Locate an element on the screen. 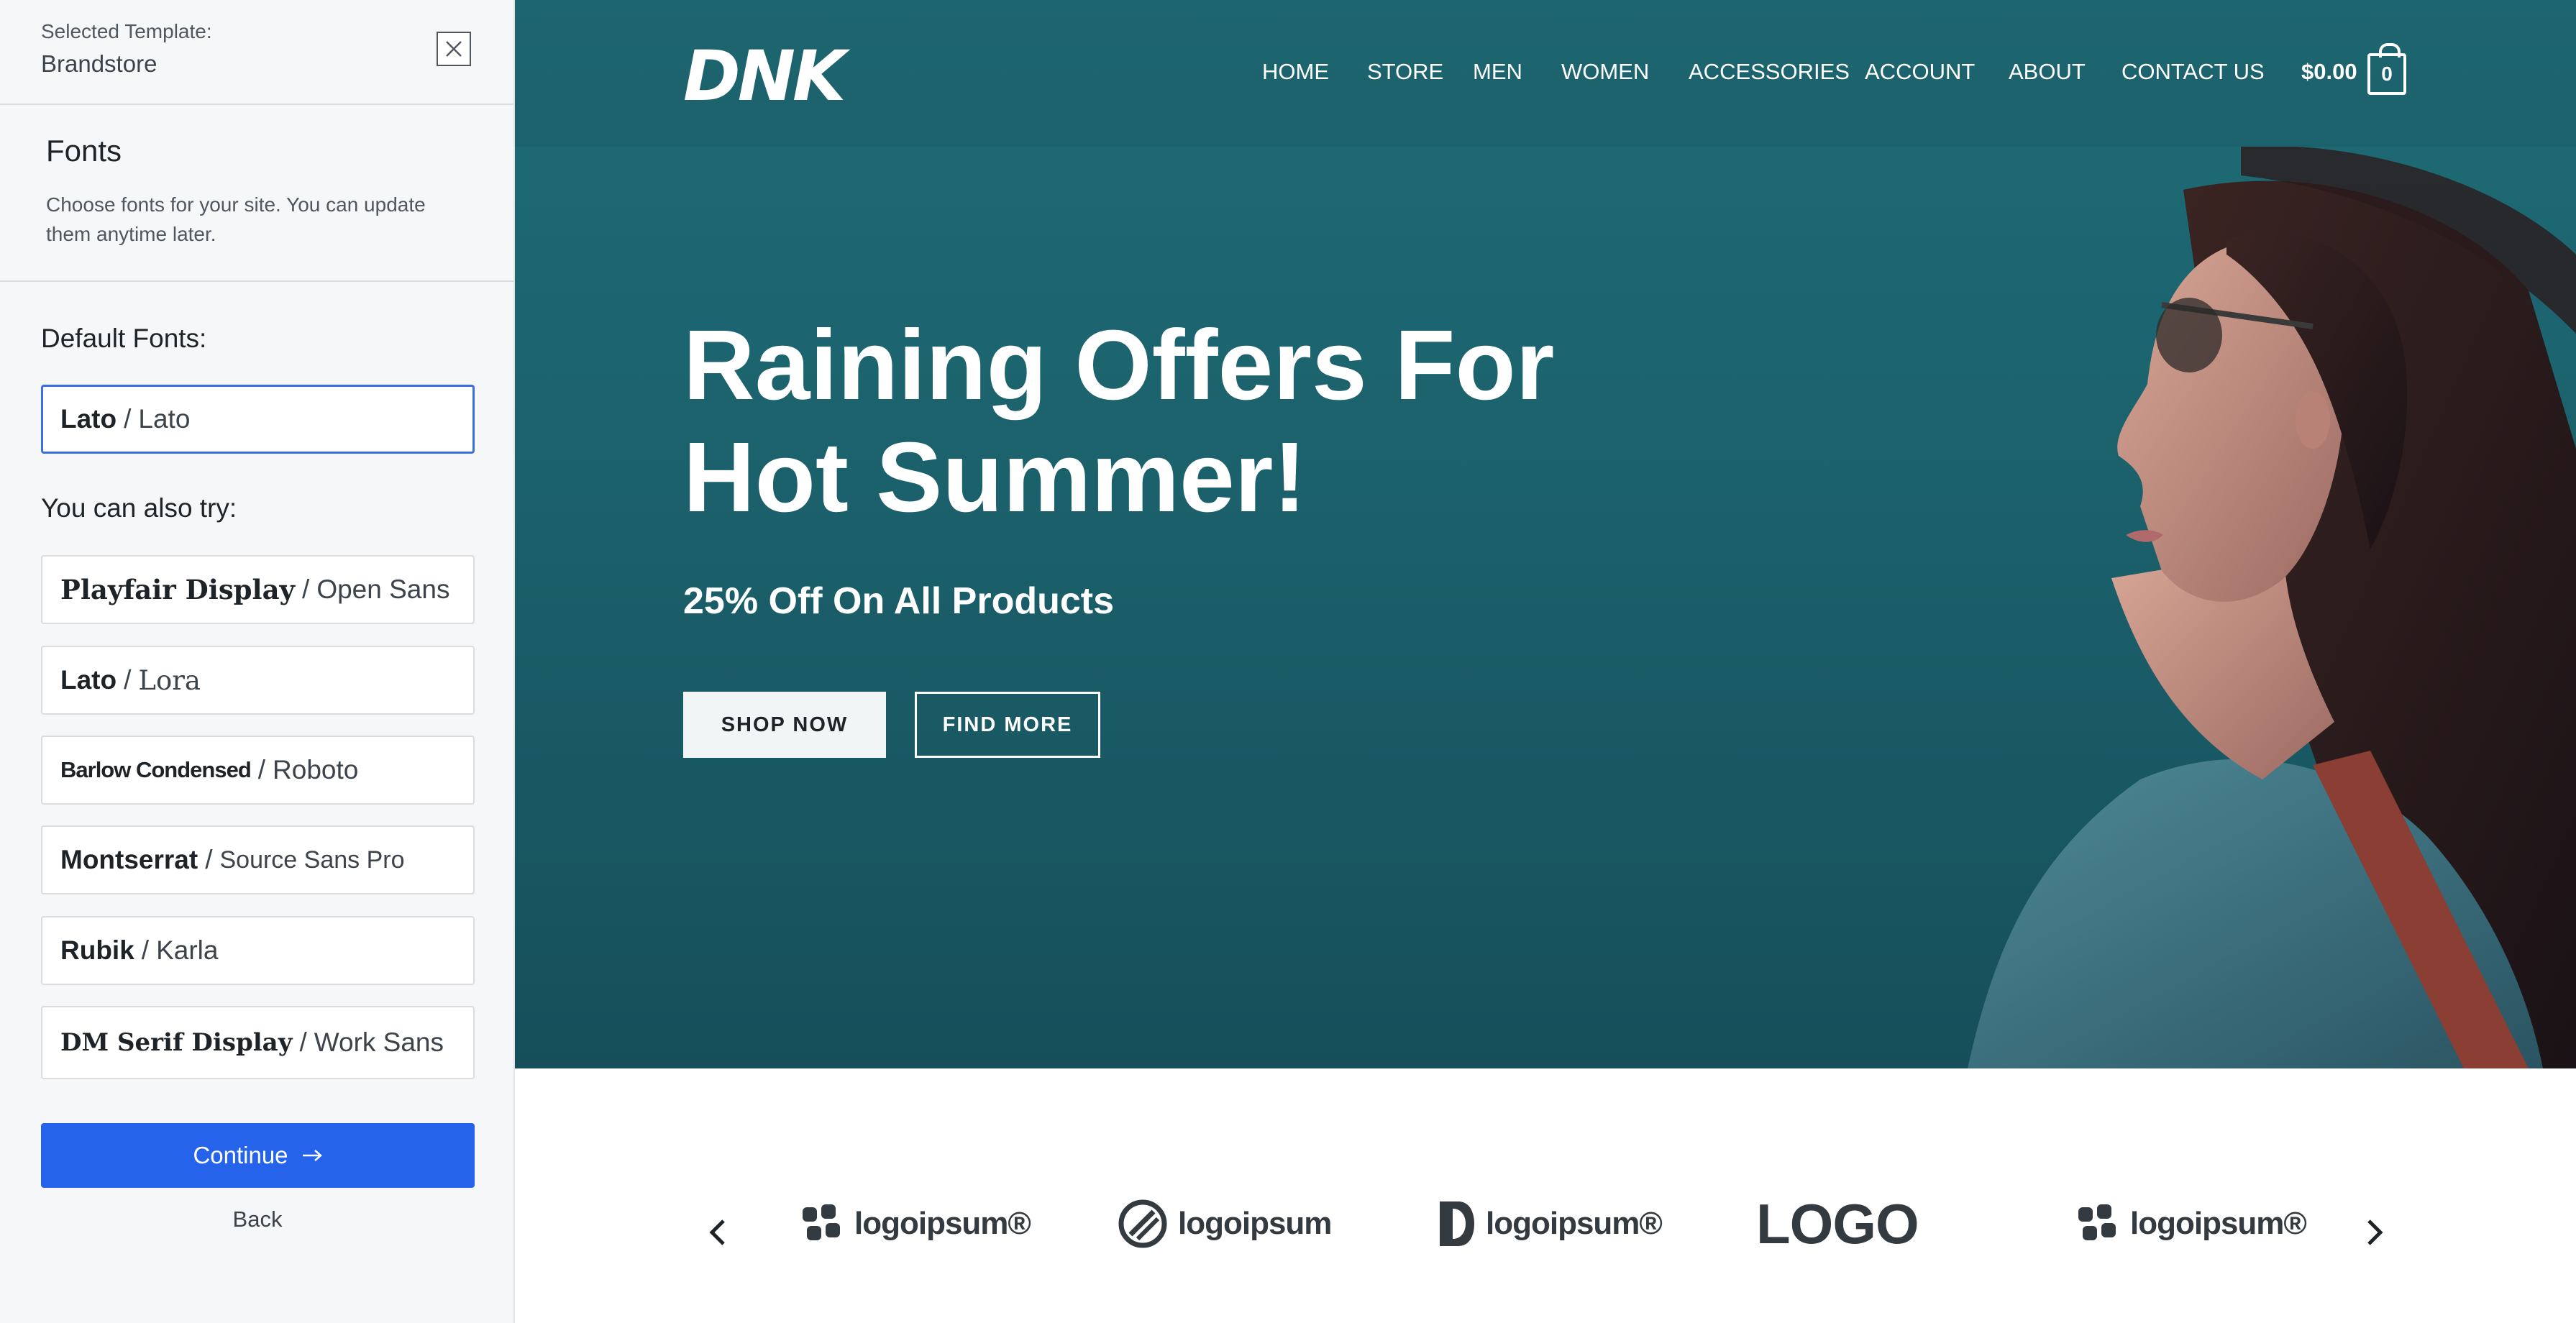 The image size is (2576, 1323). close-button is located at coordinates (454, 49).